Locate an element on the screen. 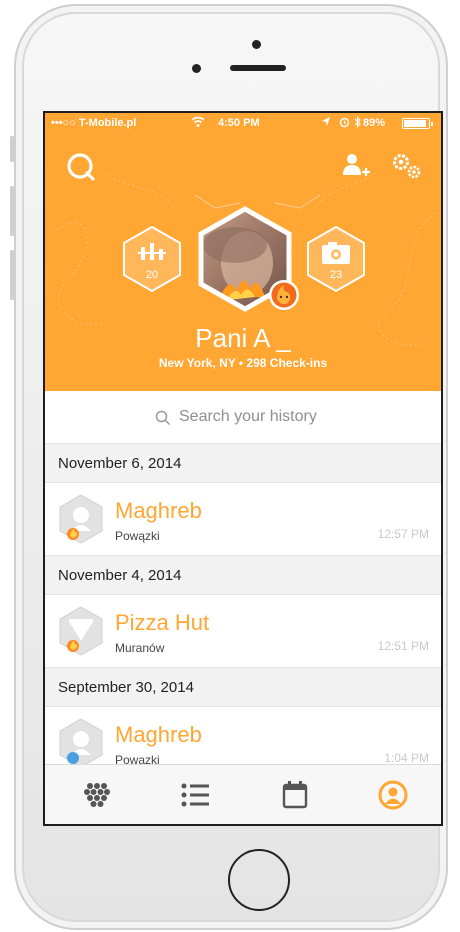  home-button is located at coordinates (259, 880).